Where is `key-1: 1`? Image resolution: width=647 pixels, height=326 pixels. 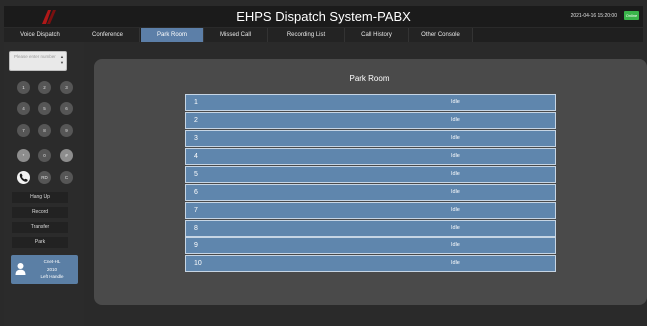
key-1: 1 is located at coordinates (23, 87).